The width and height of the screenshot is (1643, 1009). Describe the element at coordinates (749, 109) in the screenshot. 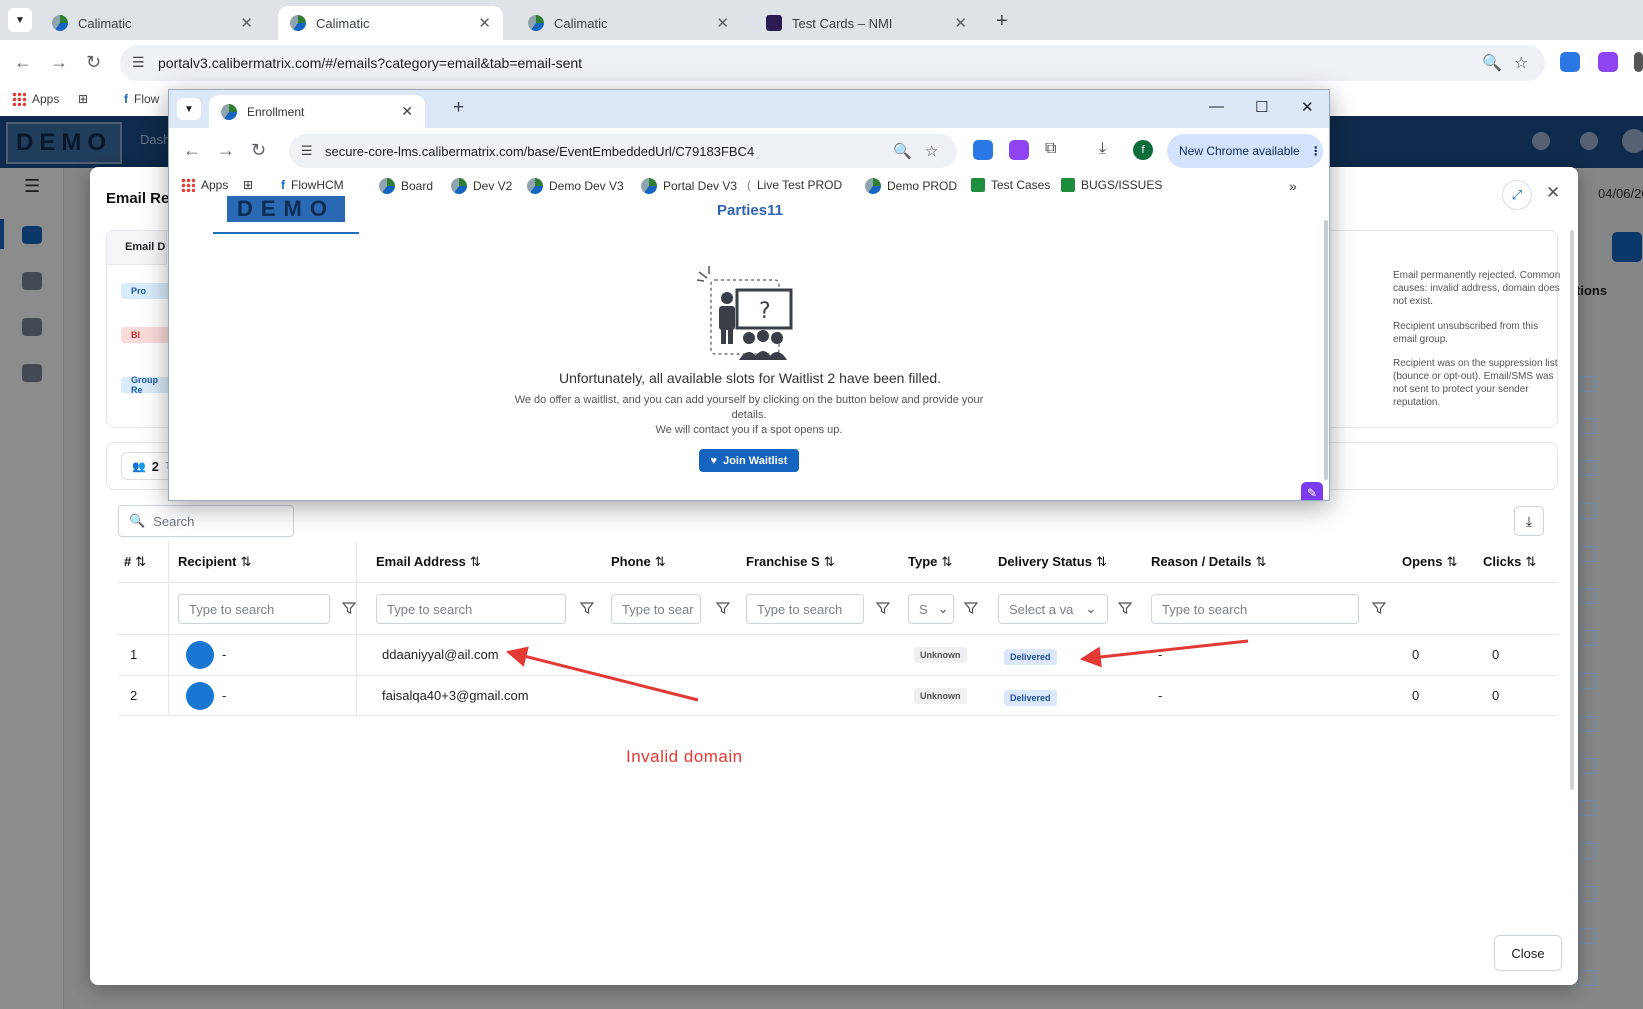

I see `popup-tabstrip: ▼ Enrollment ✕ + — ☐ ✕` at that location.